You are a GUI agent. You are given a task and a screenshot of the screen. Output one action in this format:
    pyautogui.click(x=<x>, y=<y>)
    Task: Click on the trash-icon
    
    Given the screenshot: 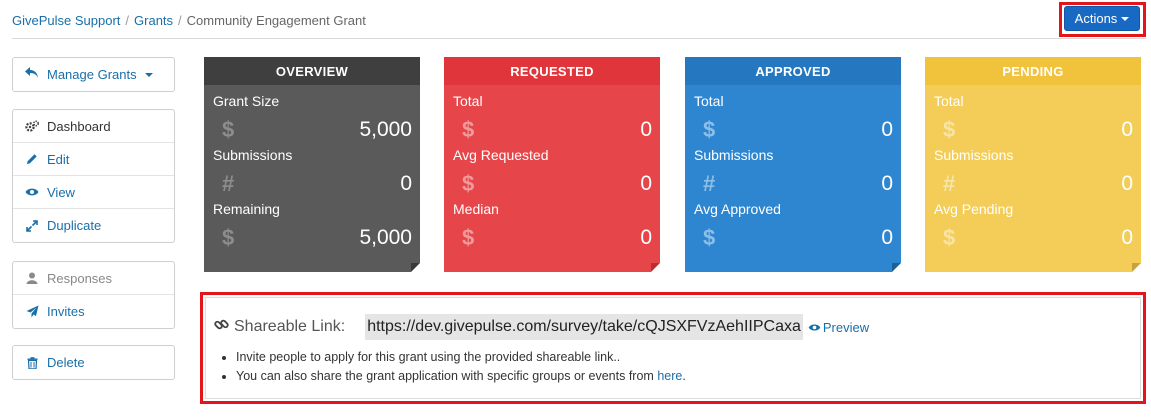 What is the action you would take?
    pyautogui.click(x=32, y=363)
    